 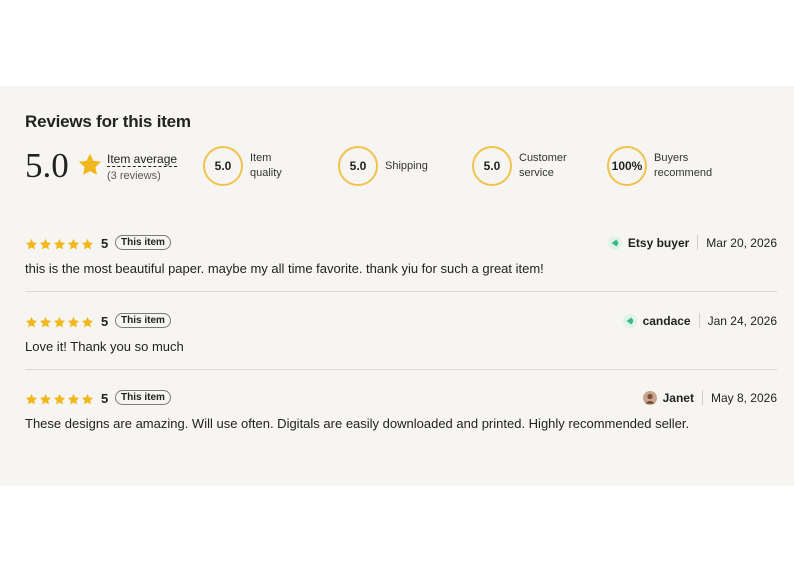 What do you see at coordinates (692, 242) in the screenshot?
I see `reviewer-info: Etsy buyer Mar 20, 2026` at bounding box center [692, 242].